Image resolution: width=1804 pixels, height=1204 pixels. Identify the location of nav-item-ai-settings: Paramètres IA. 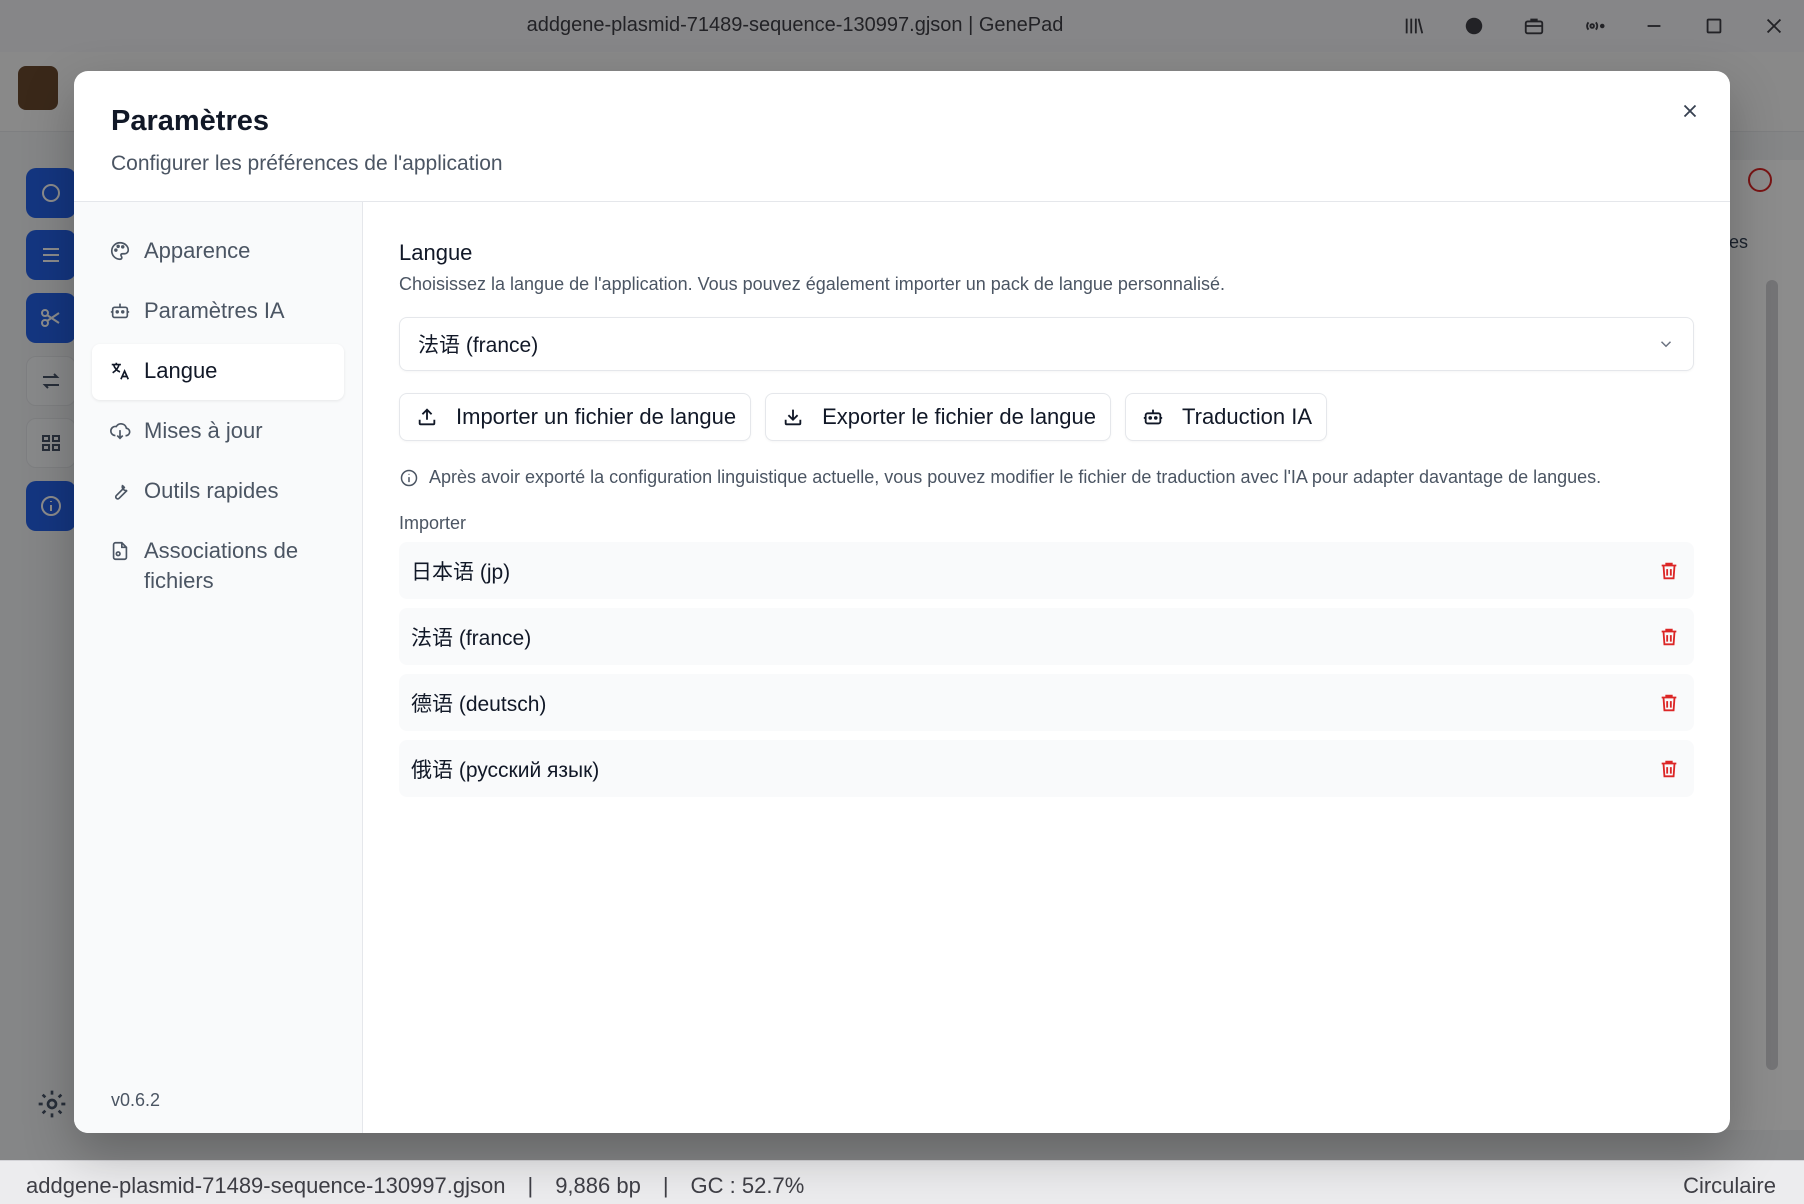
(218, 312).